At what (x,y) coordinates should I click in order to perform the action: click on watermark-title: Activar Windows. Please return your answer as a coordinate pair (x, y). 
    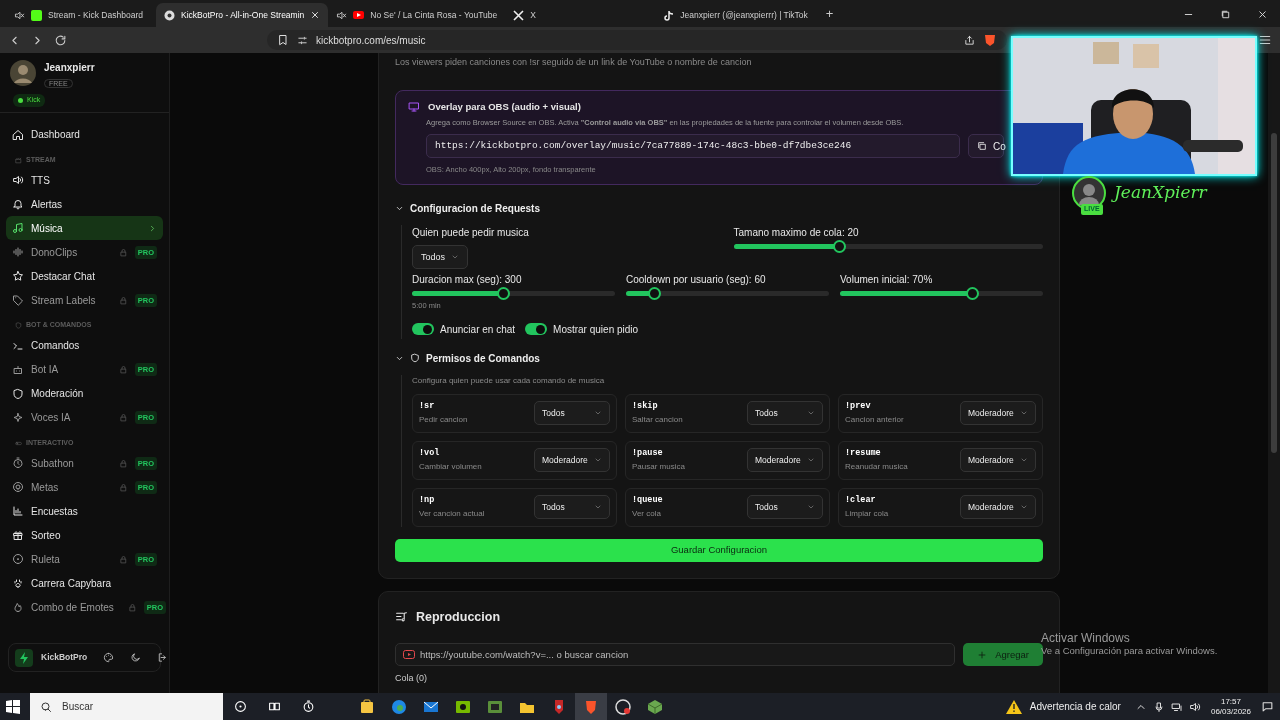
    Looking at the image, I should click on (1086, 638).